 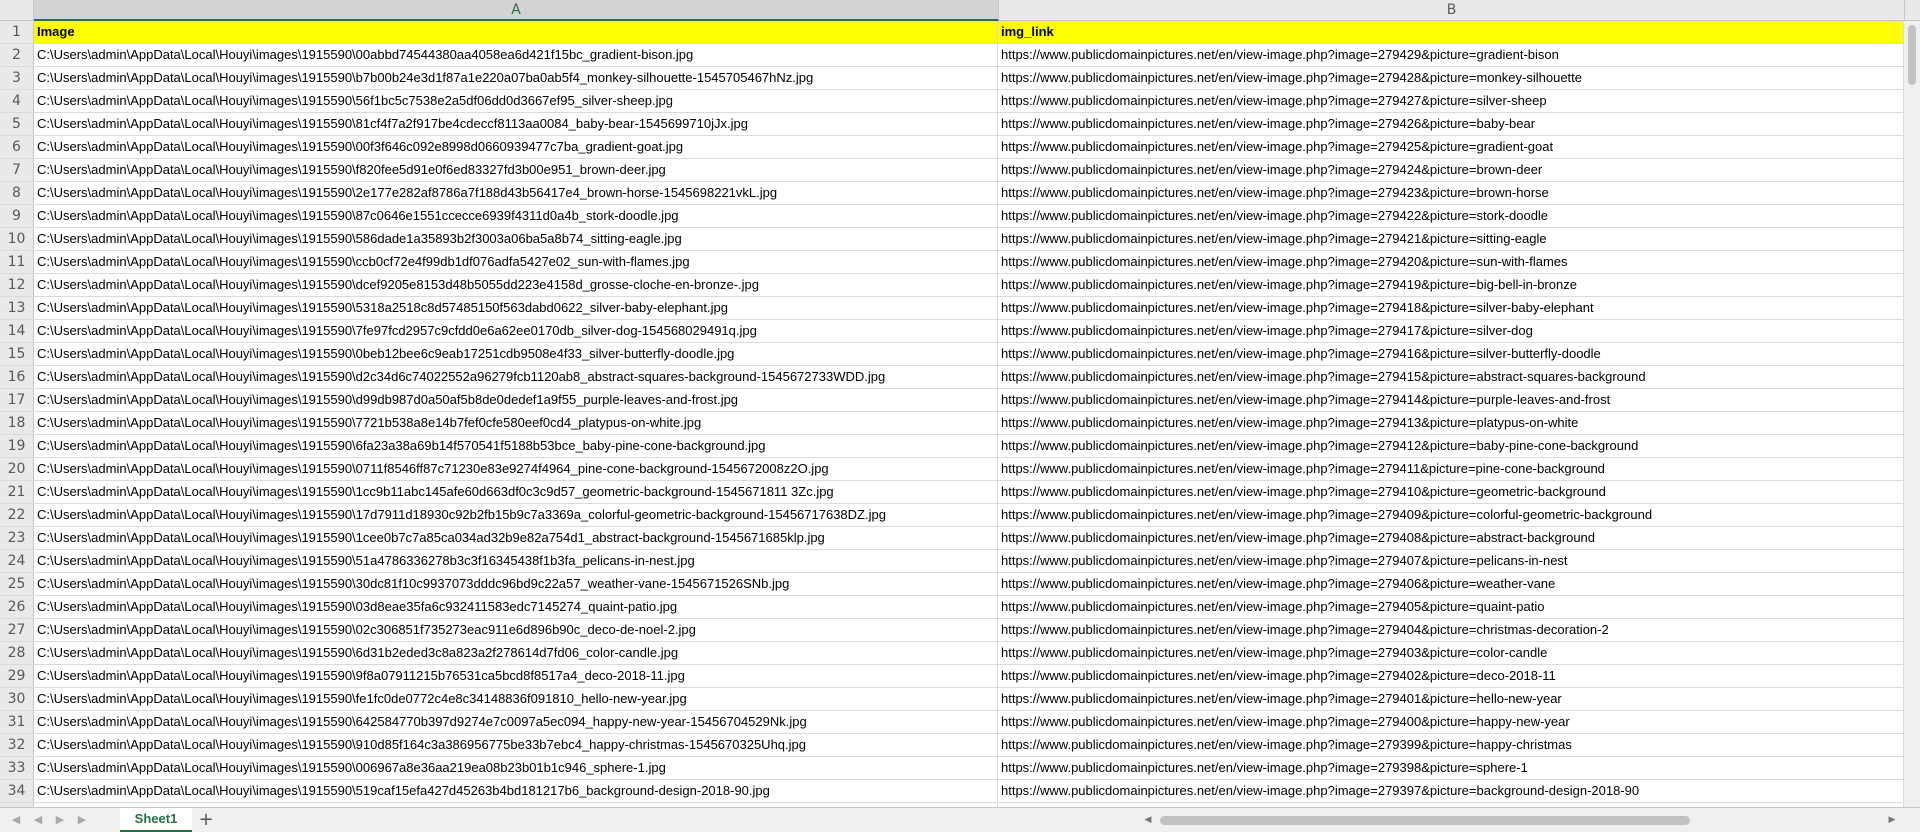 I want to click on row-number: 14, so click(x=17, y=331).